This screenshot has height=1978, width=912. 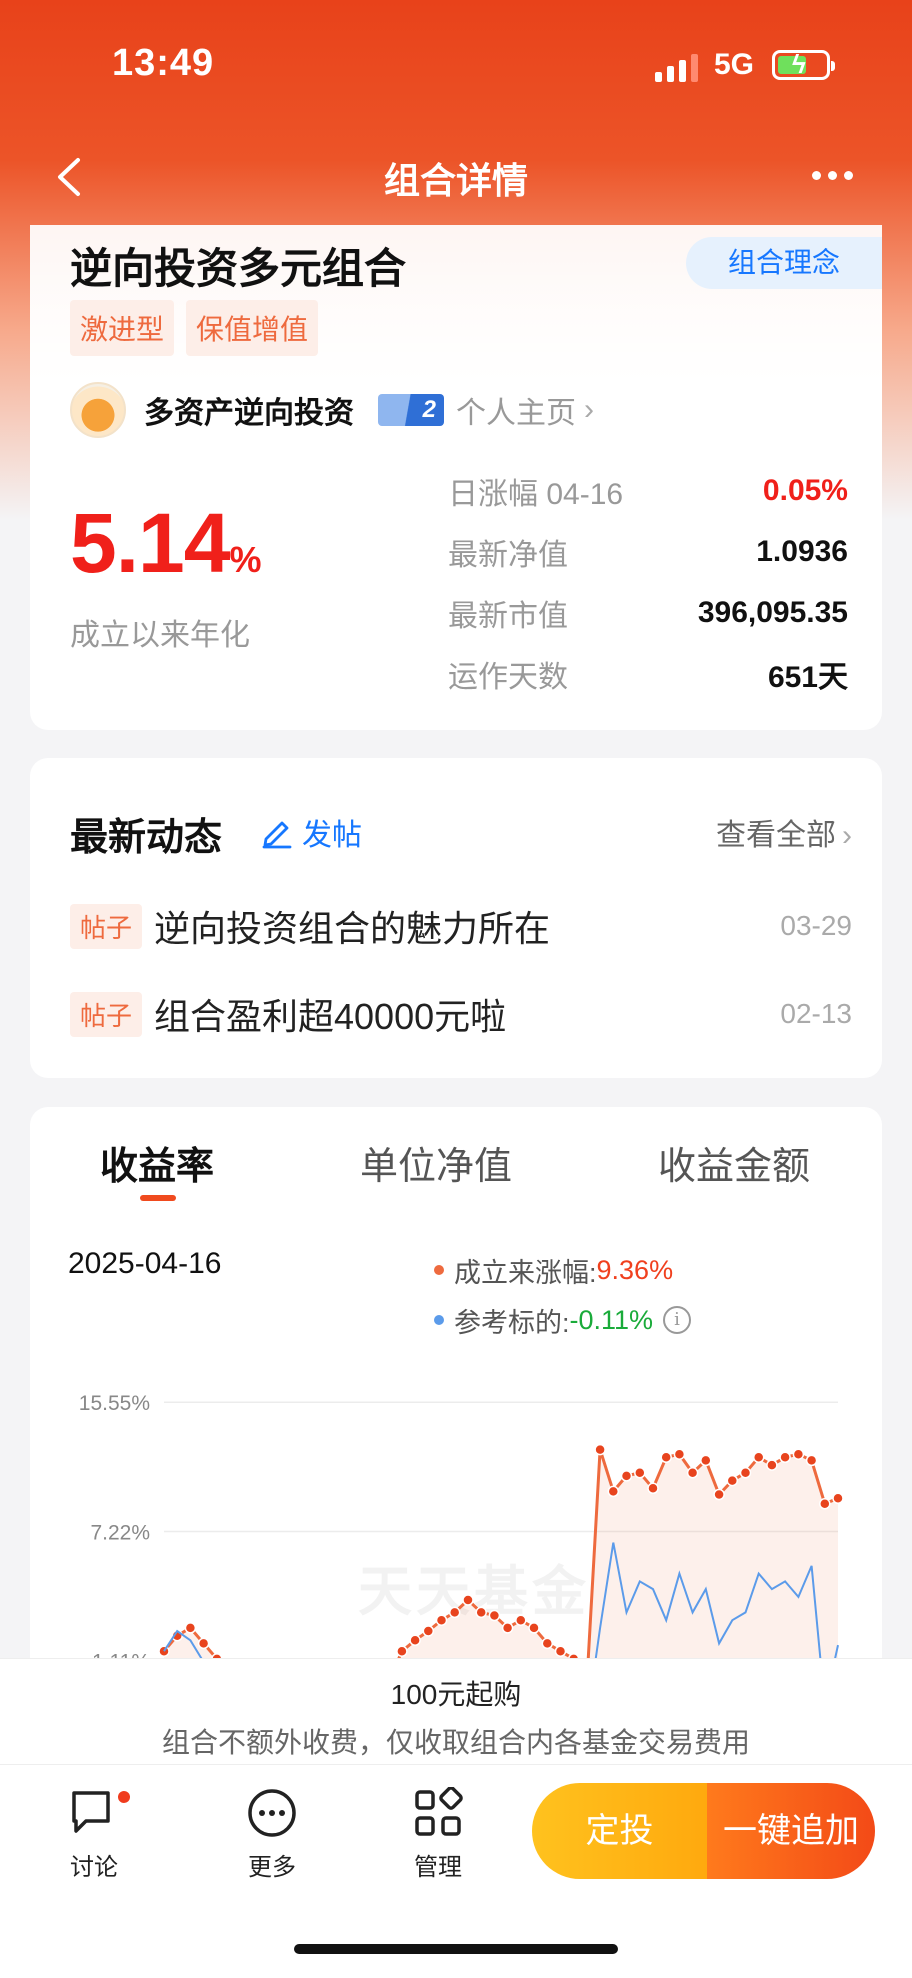 What do you see at coordinates (734, 1162) in the screenshot?
I see `tab-profit-amount: 收益金额` at bounding box center [734, 1162].